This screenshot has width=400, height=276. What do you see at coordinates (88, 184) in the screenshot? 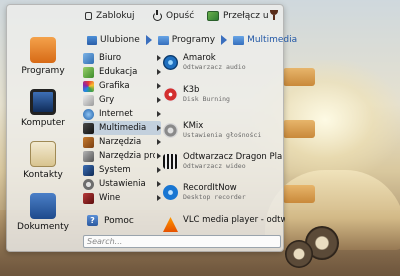
I see `settings-icon` at bounding box center [88, 184].